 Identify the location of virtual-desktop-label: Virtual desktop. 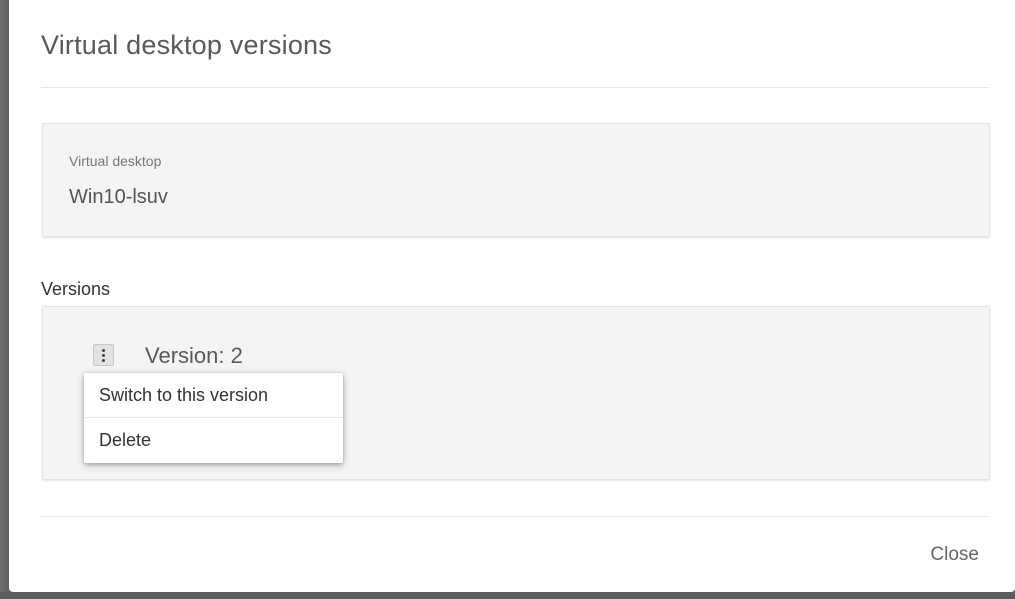
(115, 161).